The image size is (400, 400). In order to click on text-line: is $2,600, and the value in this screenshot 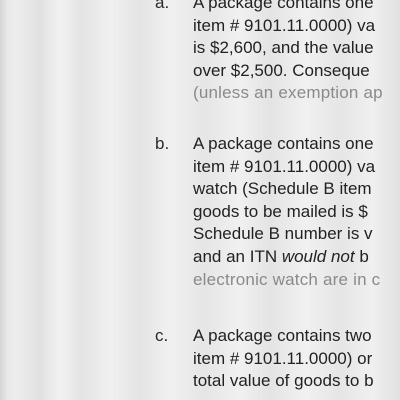, I will do `click(283, 48)`.